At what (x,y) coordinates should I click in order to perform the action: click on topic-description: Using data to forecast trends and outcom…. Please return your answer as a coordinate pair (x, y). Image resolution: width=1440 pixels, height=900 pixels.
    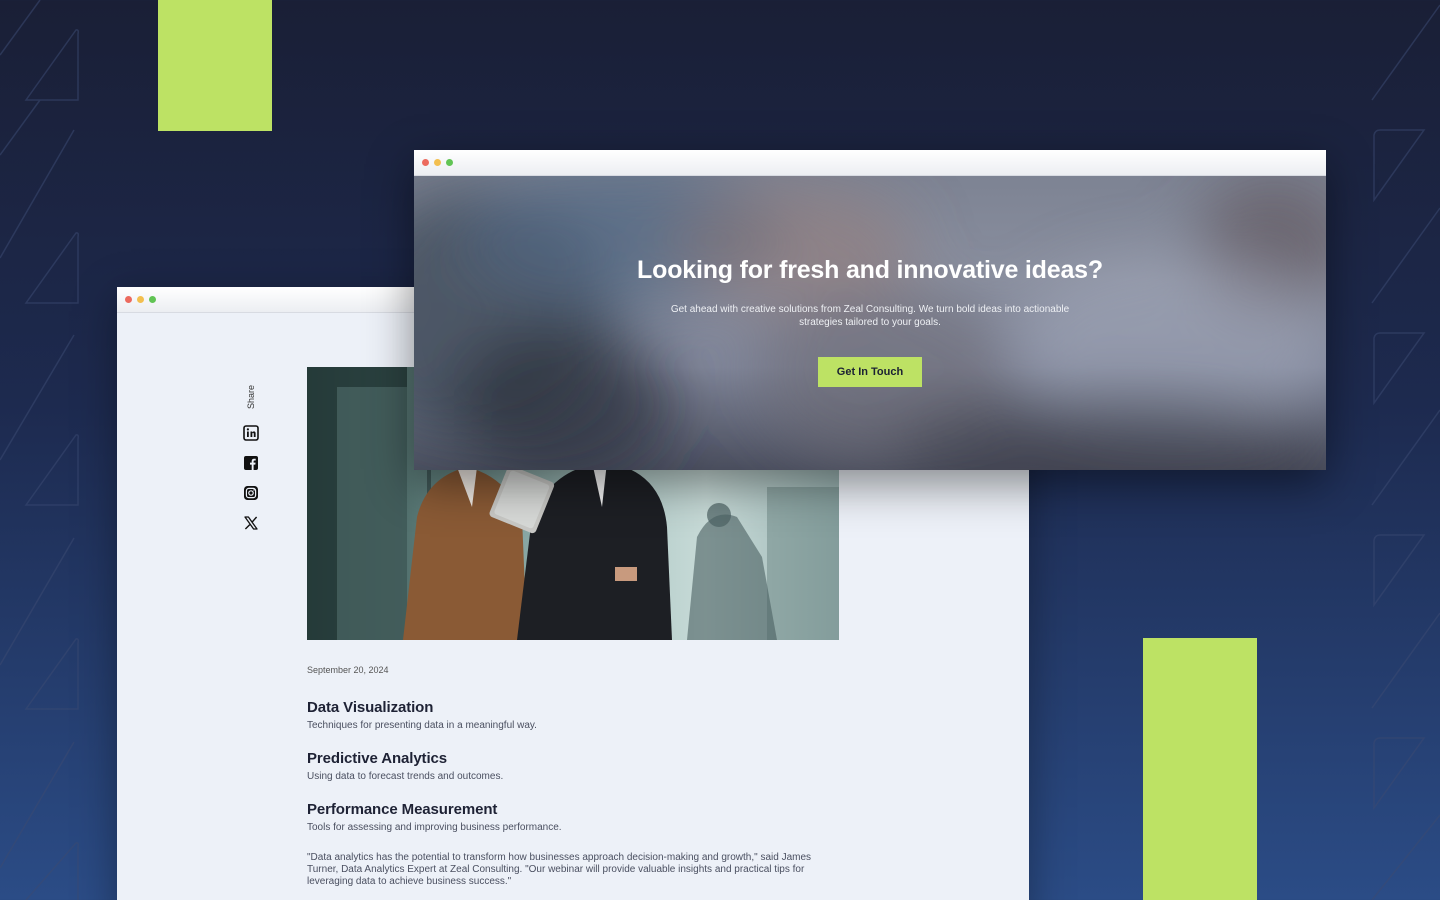
    Looking at the image, I should click on (405, 776).